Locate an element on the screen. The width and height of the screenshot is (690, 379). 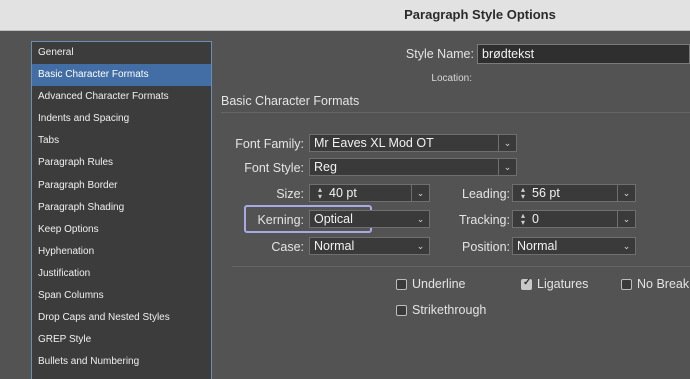
kerning-label: Kerning: is located at coordinates (280, 220).